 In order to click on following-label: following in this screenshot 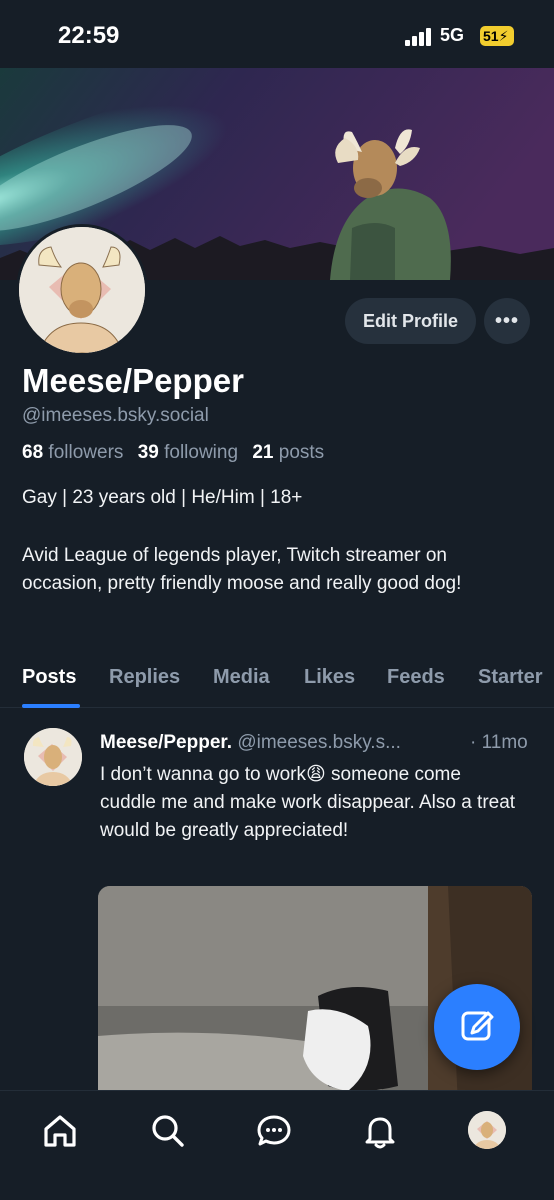, I will do `click(201, 452)`.